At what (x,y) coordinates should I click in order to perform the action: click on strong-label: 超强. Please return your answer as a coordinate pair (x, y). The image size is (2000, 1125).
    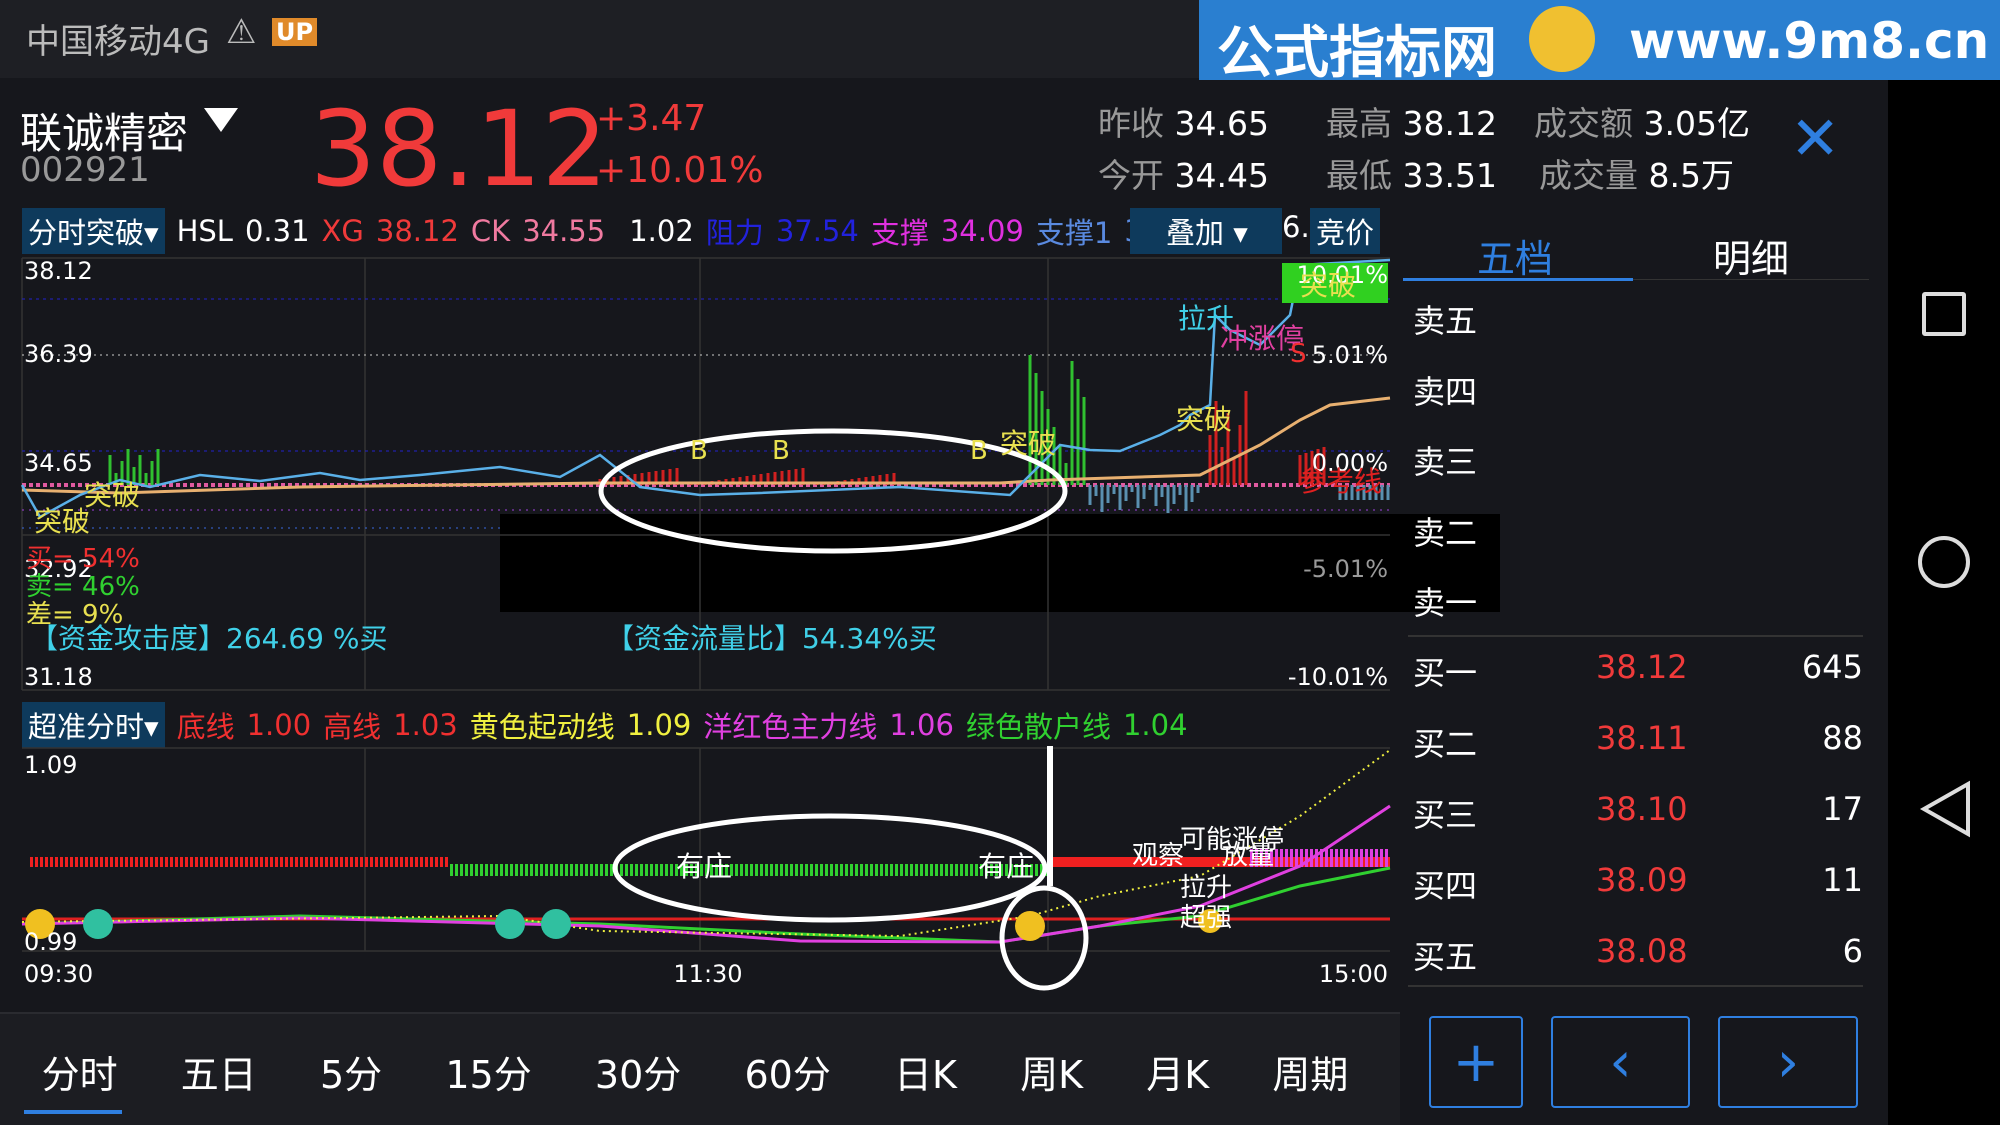
    Looking at the image, I should click on (1206, 918).